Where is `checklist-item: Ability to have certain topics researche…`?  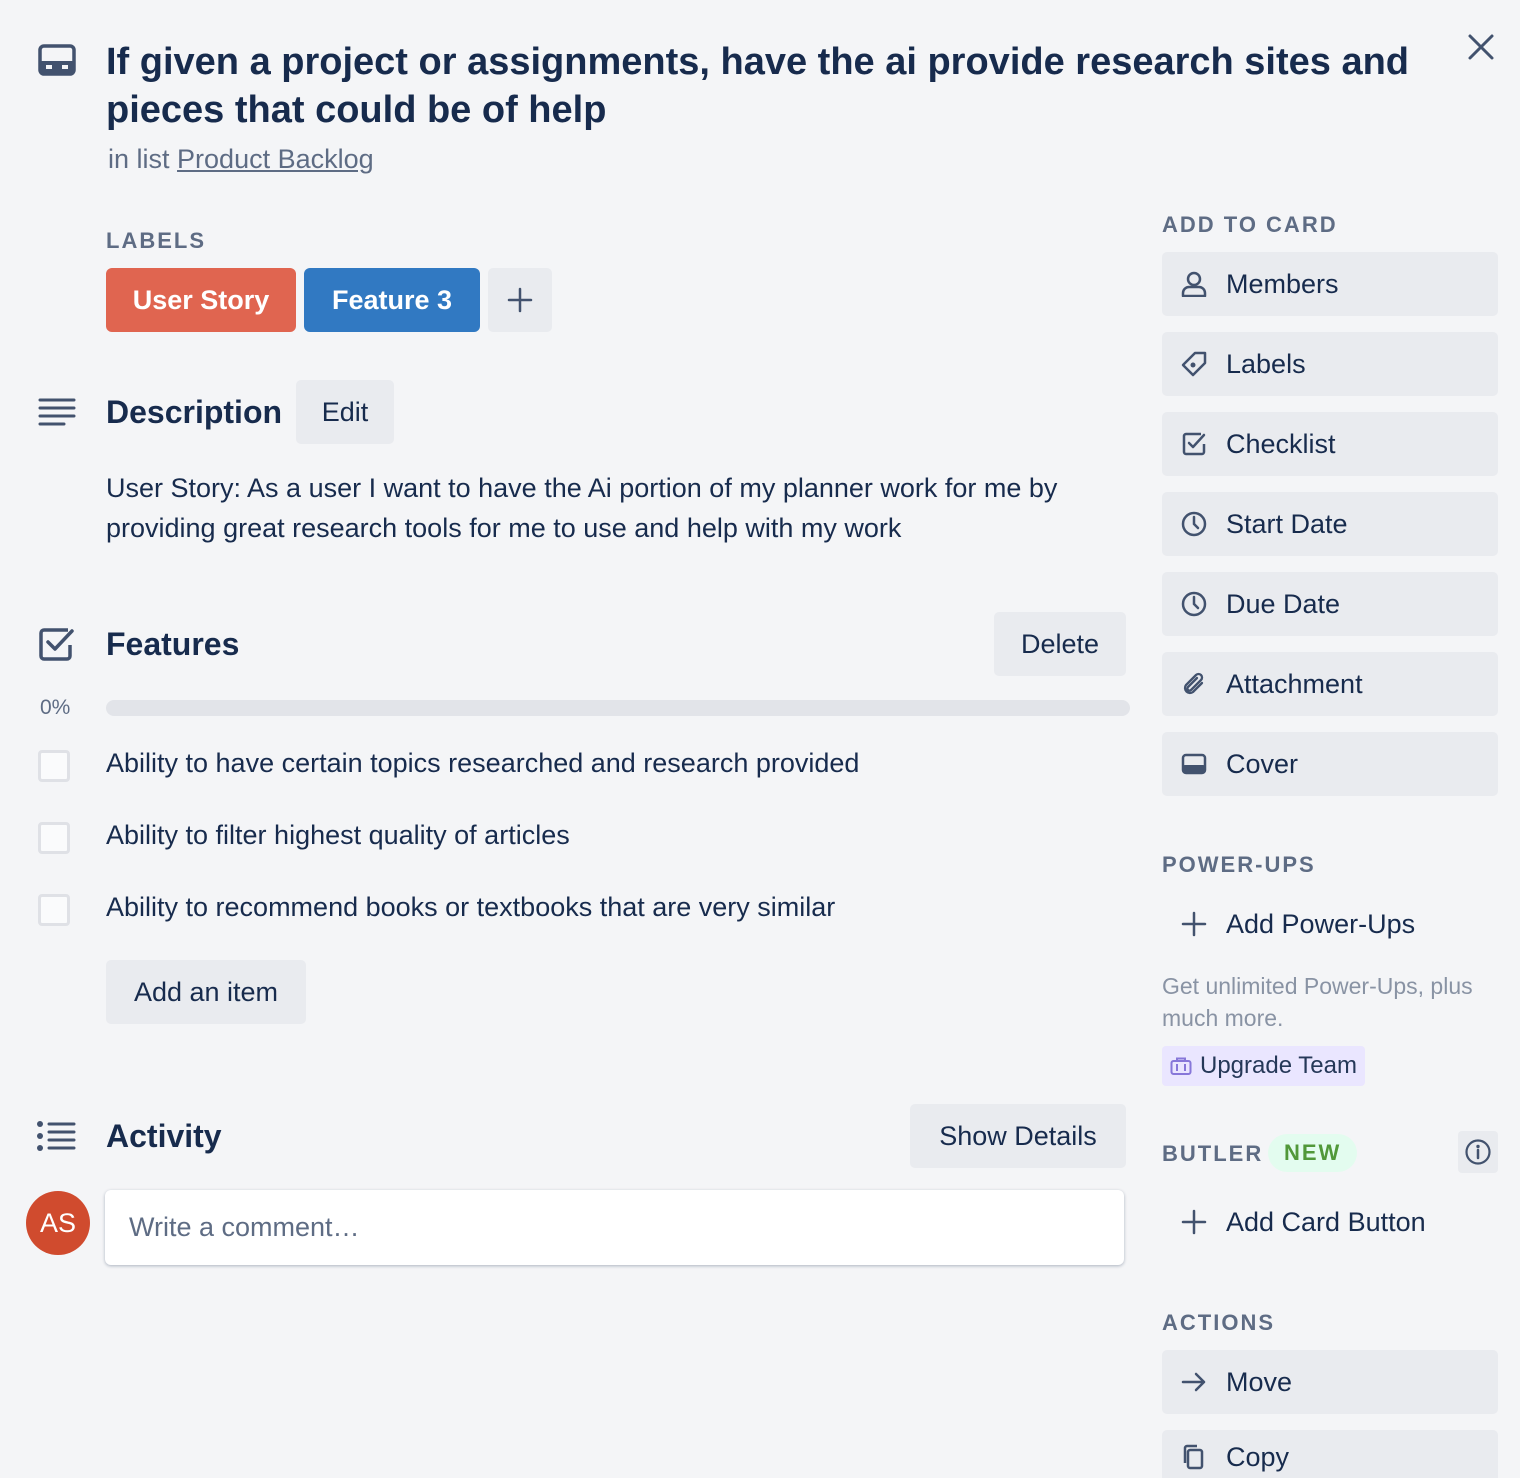 checklist-item: Ability to have certain topics researche… is located at coordinates (482, 763).